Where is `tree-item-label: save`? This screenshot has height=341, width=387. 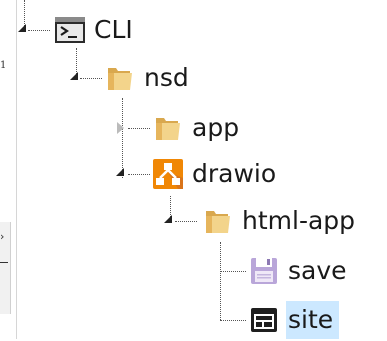 tree-item-label: save is located at coordinates (317, 270).